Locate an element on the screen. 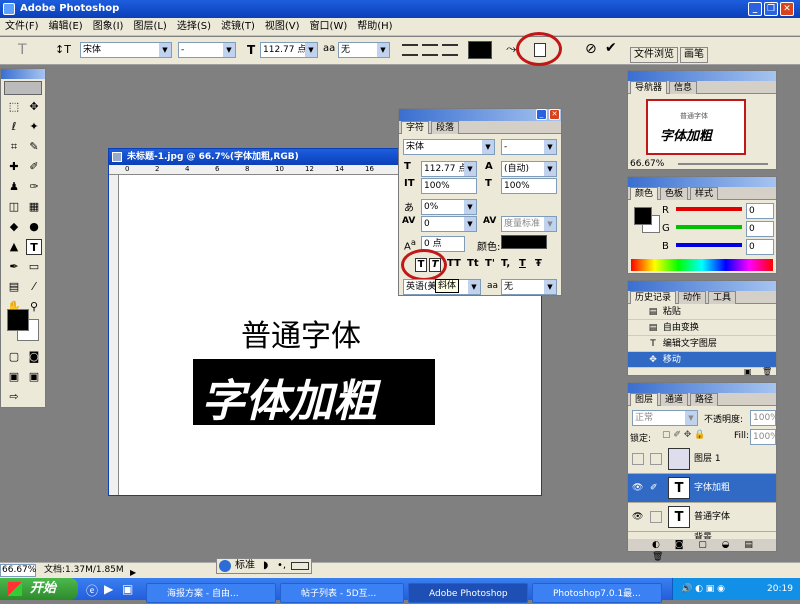  marquee-tool-icon: ⬚ is located at coordinates (14, 107).